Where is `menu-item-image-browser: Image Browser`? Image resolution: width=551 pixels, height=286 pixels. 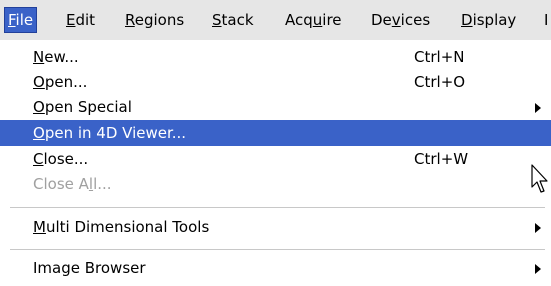
menu-item-image-browser: Image Browser is located at coordinates (275, 268).